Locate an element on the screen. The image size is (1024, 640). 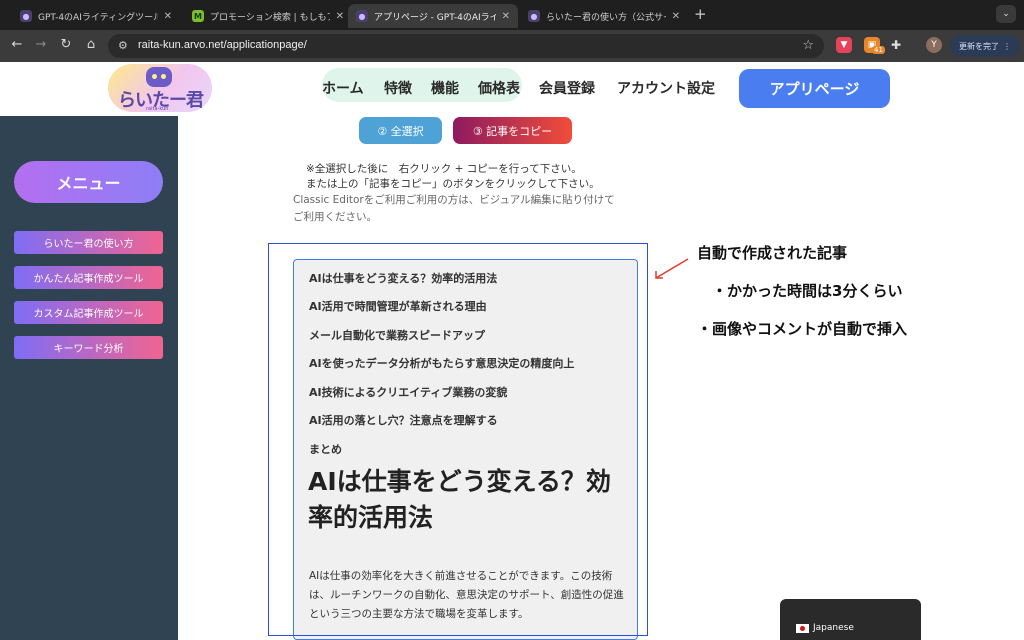
browser-tab: ● GPT-4のAIライティングツール ✕ is located at coordinates (96, 16).